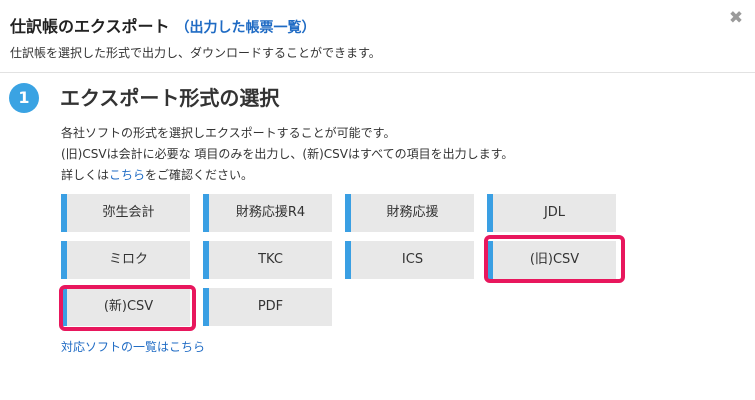  I want to click on close-icon: ✖, so click(736, 18).